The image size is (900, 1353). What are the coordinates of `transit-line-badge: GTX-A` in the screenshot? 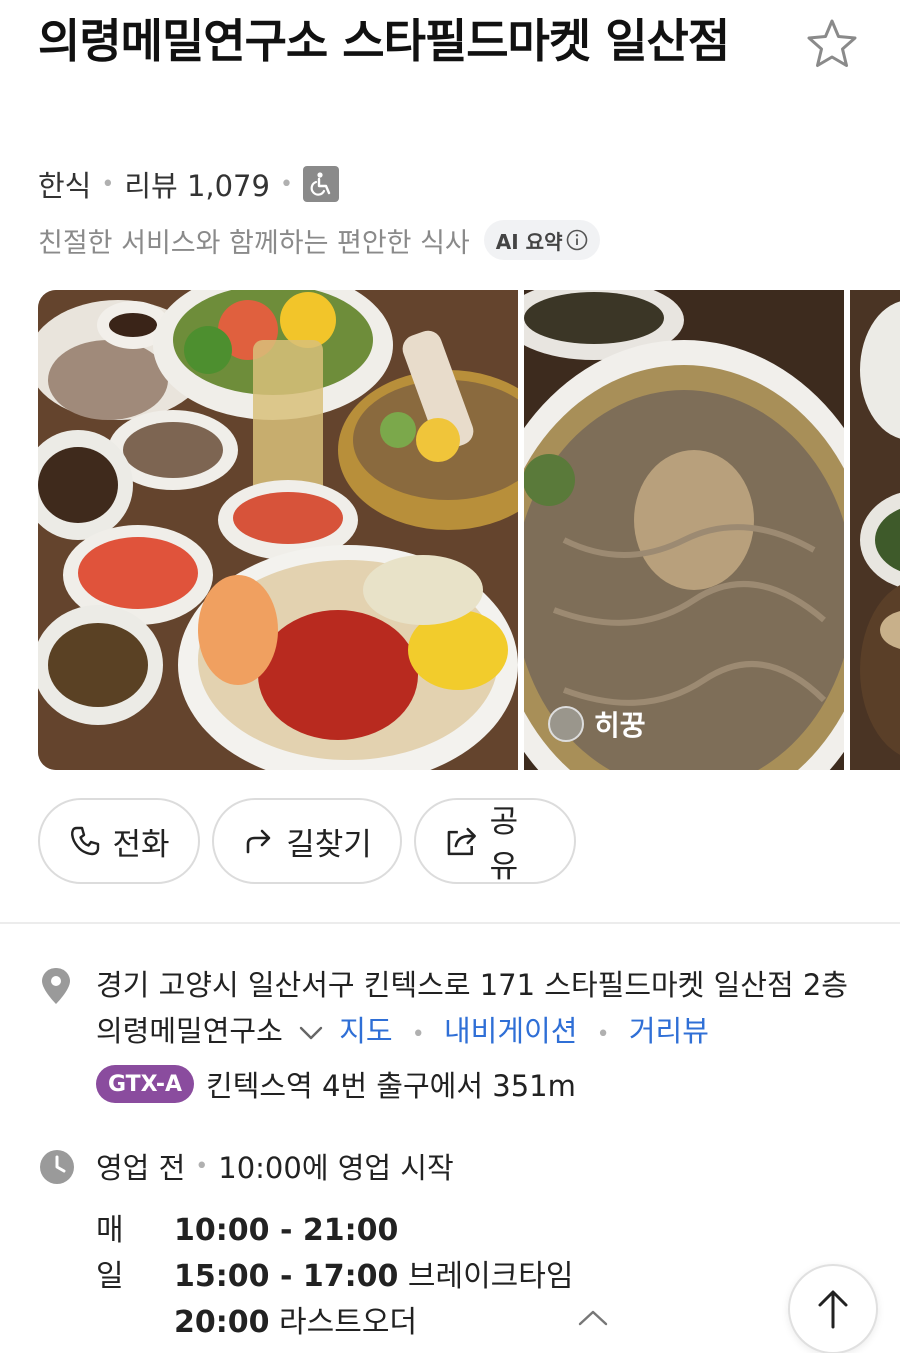 It's located at (145, 1084).